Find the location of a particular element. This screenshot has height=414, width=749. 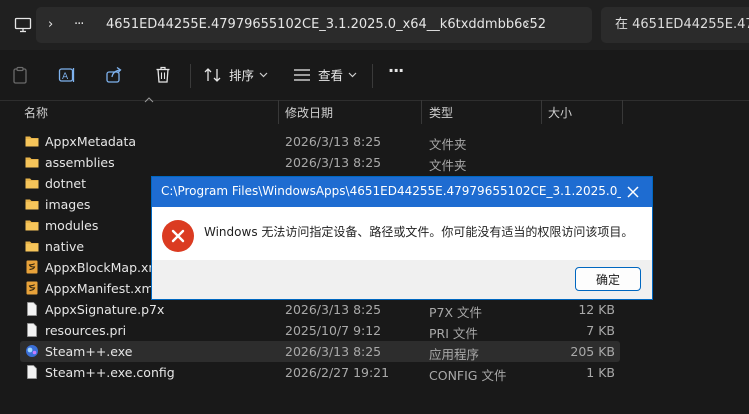

ok-button: 确定 is located at coordinates (608, 279).